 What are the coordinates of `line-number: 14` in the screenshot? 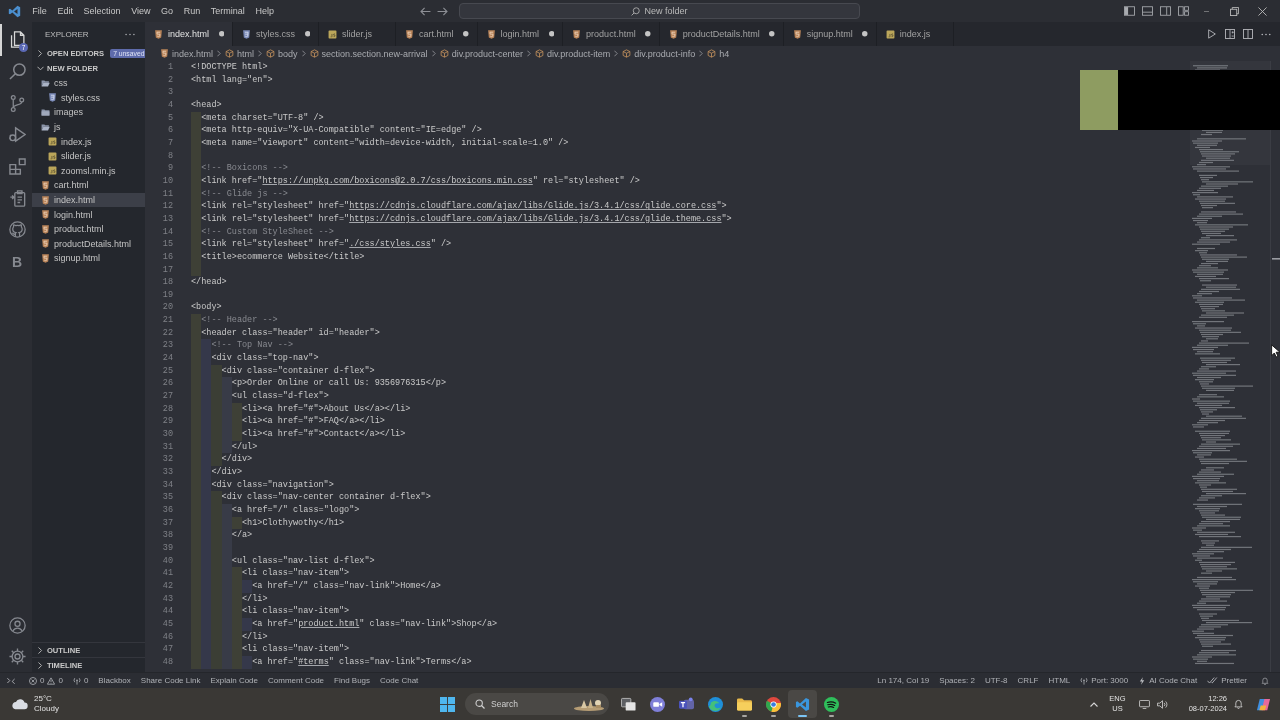 It's located at (167, 231).